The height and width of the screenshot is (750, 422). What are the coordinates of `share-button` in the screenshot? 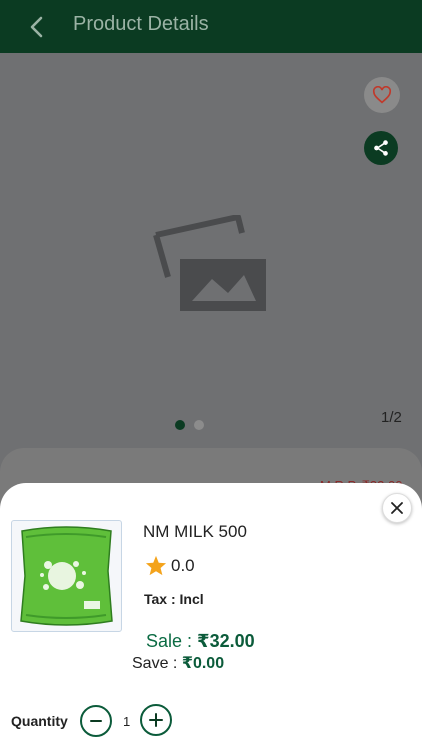 It's located at (381, 148).